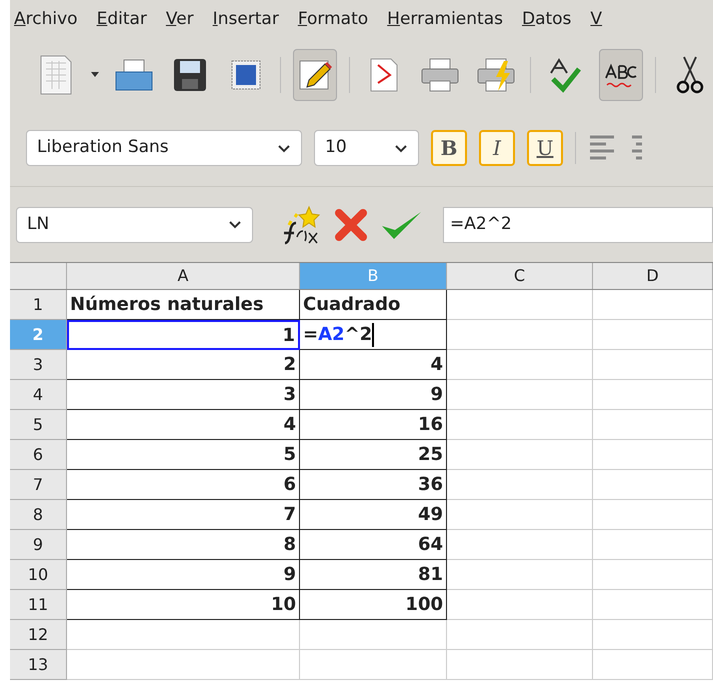 The image size is (713, 685). I want to click on pdf-document-icon, so click(384, 75).